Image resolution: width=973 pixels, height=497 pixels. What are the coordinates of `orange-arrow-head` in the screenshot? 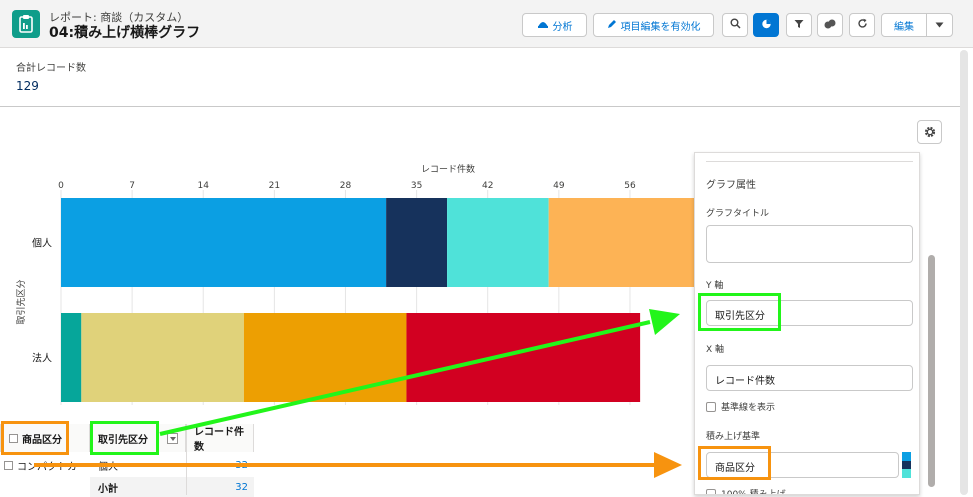 It's located at (668, 465).